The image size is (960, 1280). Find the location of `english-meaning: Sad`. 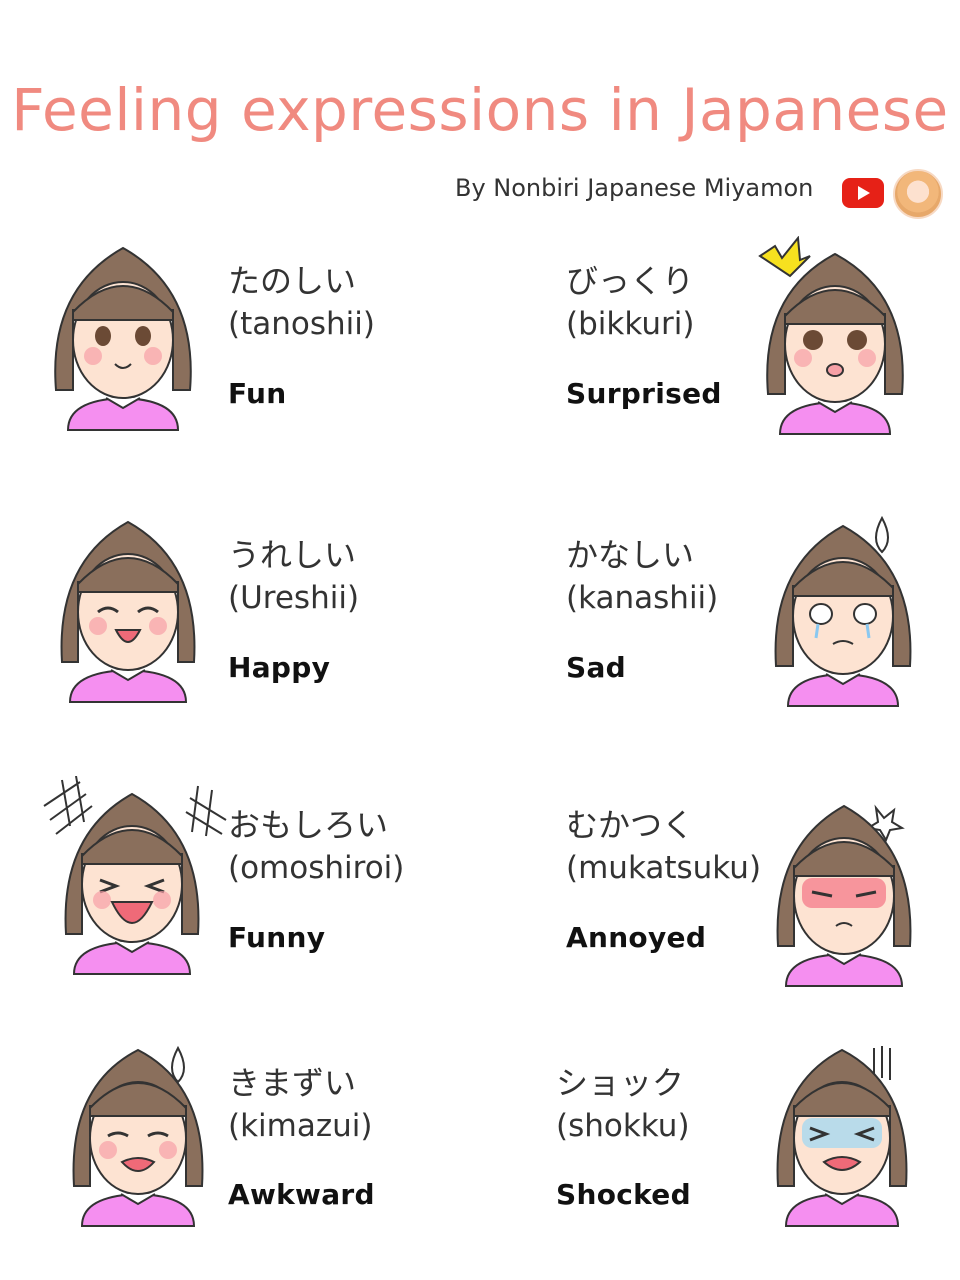

english-meaning: Sad is located at coordinates (596, 667).